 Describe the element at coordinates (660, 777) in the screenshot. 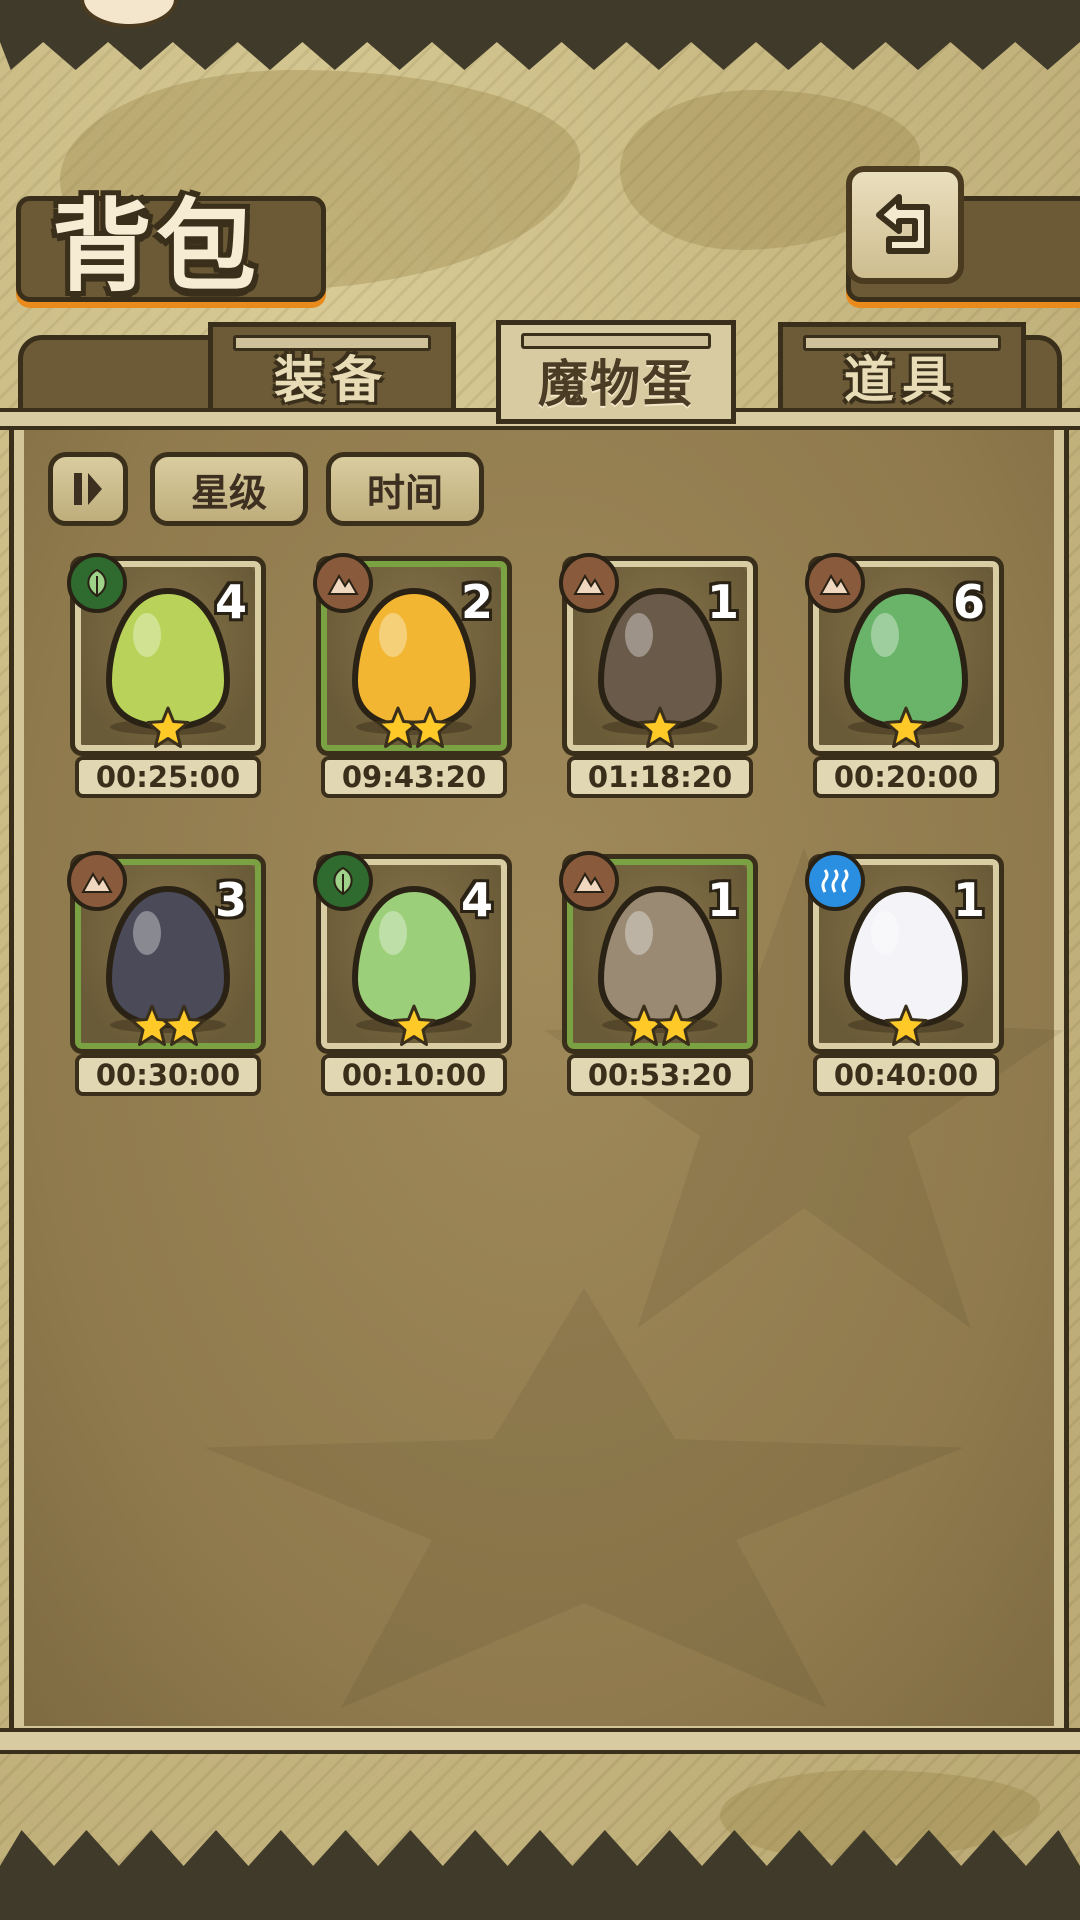

I see `hatch-timer: 01:18:20` at that location.